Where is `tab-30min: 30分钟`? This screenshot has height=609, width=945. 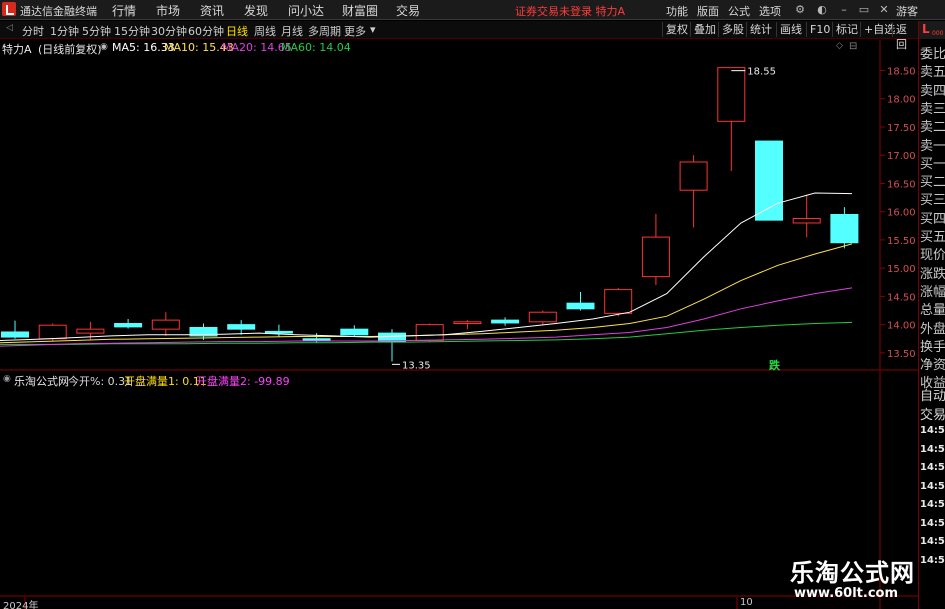 tab-30min: 30分钟 is located at coordinates (169, 31).